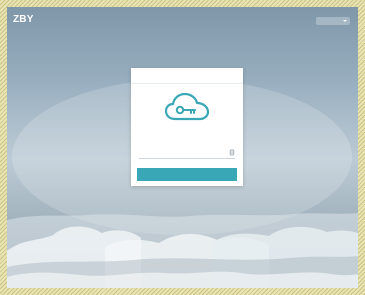 The width and height of the screenshot is (365, 295). Describe the element at coordinates (187, 174) in the screenshot. I see `login-button` at that location.